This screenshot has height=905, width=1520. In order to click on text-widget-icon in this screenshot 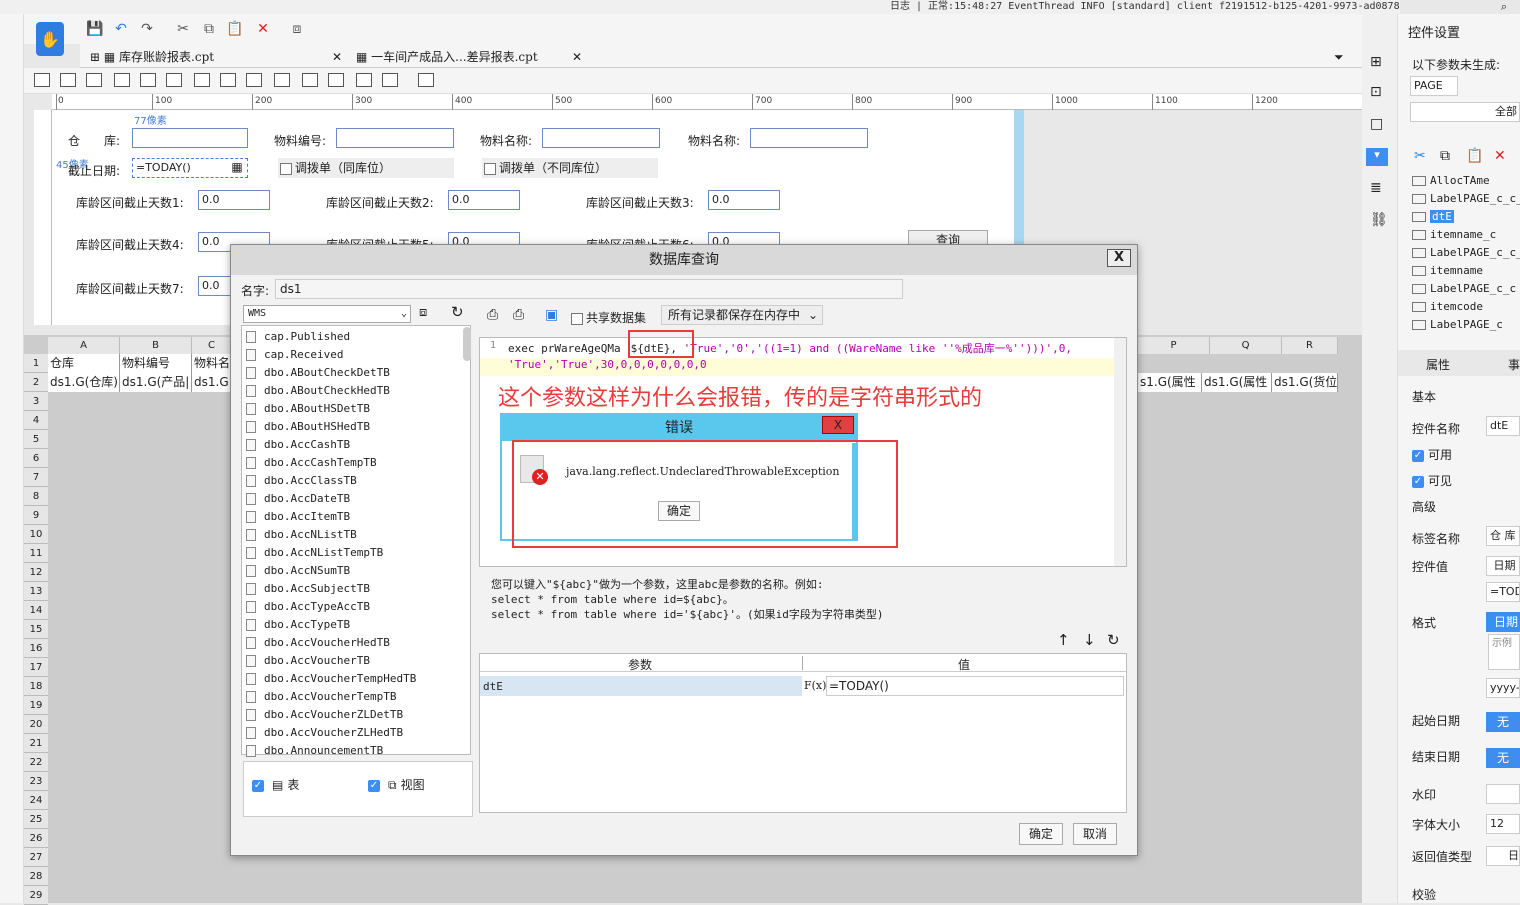, I will do `click(68, 80)`.